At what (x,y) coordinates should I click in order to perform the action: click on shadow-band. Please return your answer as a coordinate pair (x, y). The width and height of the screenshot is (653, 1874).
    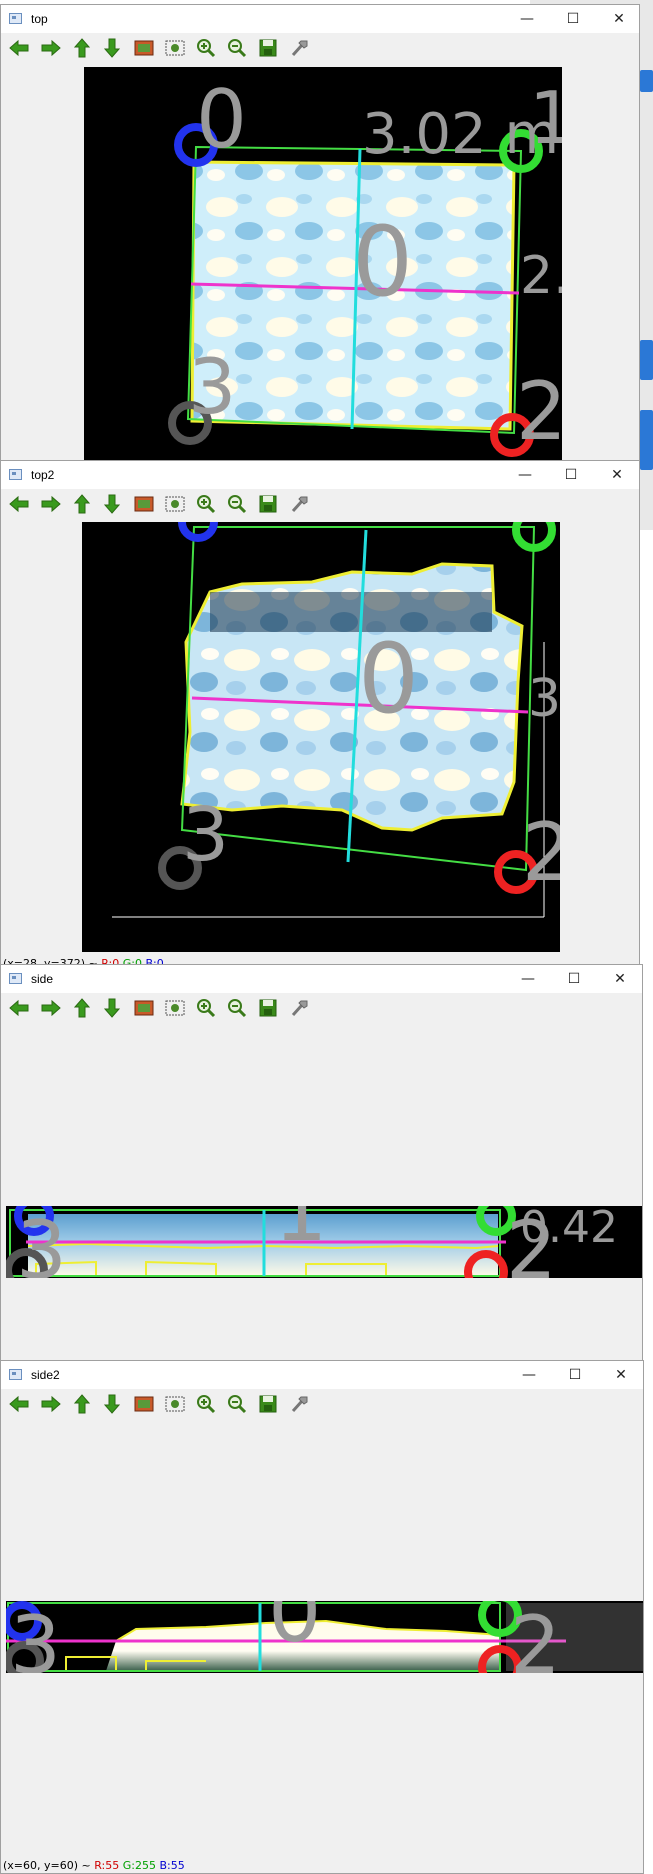
    Looking at the image, I should click on (351, 612).